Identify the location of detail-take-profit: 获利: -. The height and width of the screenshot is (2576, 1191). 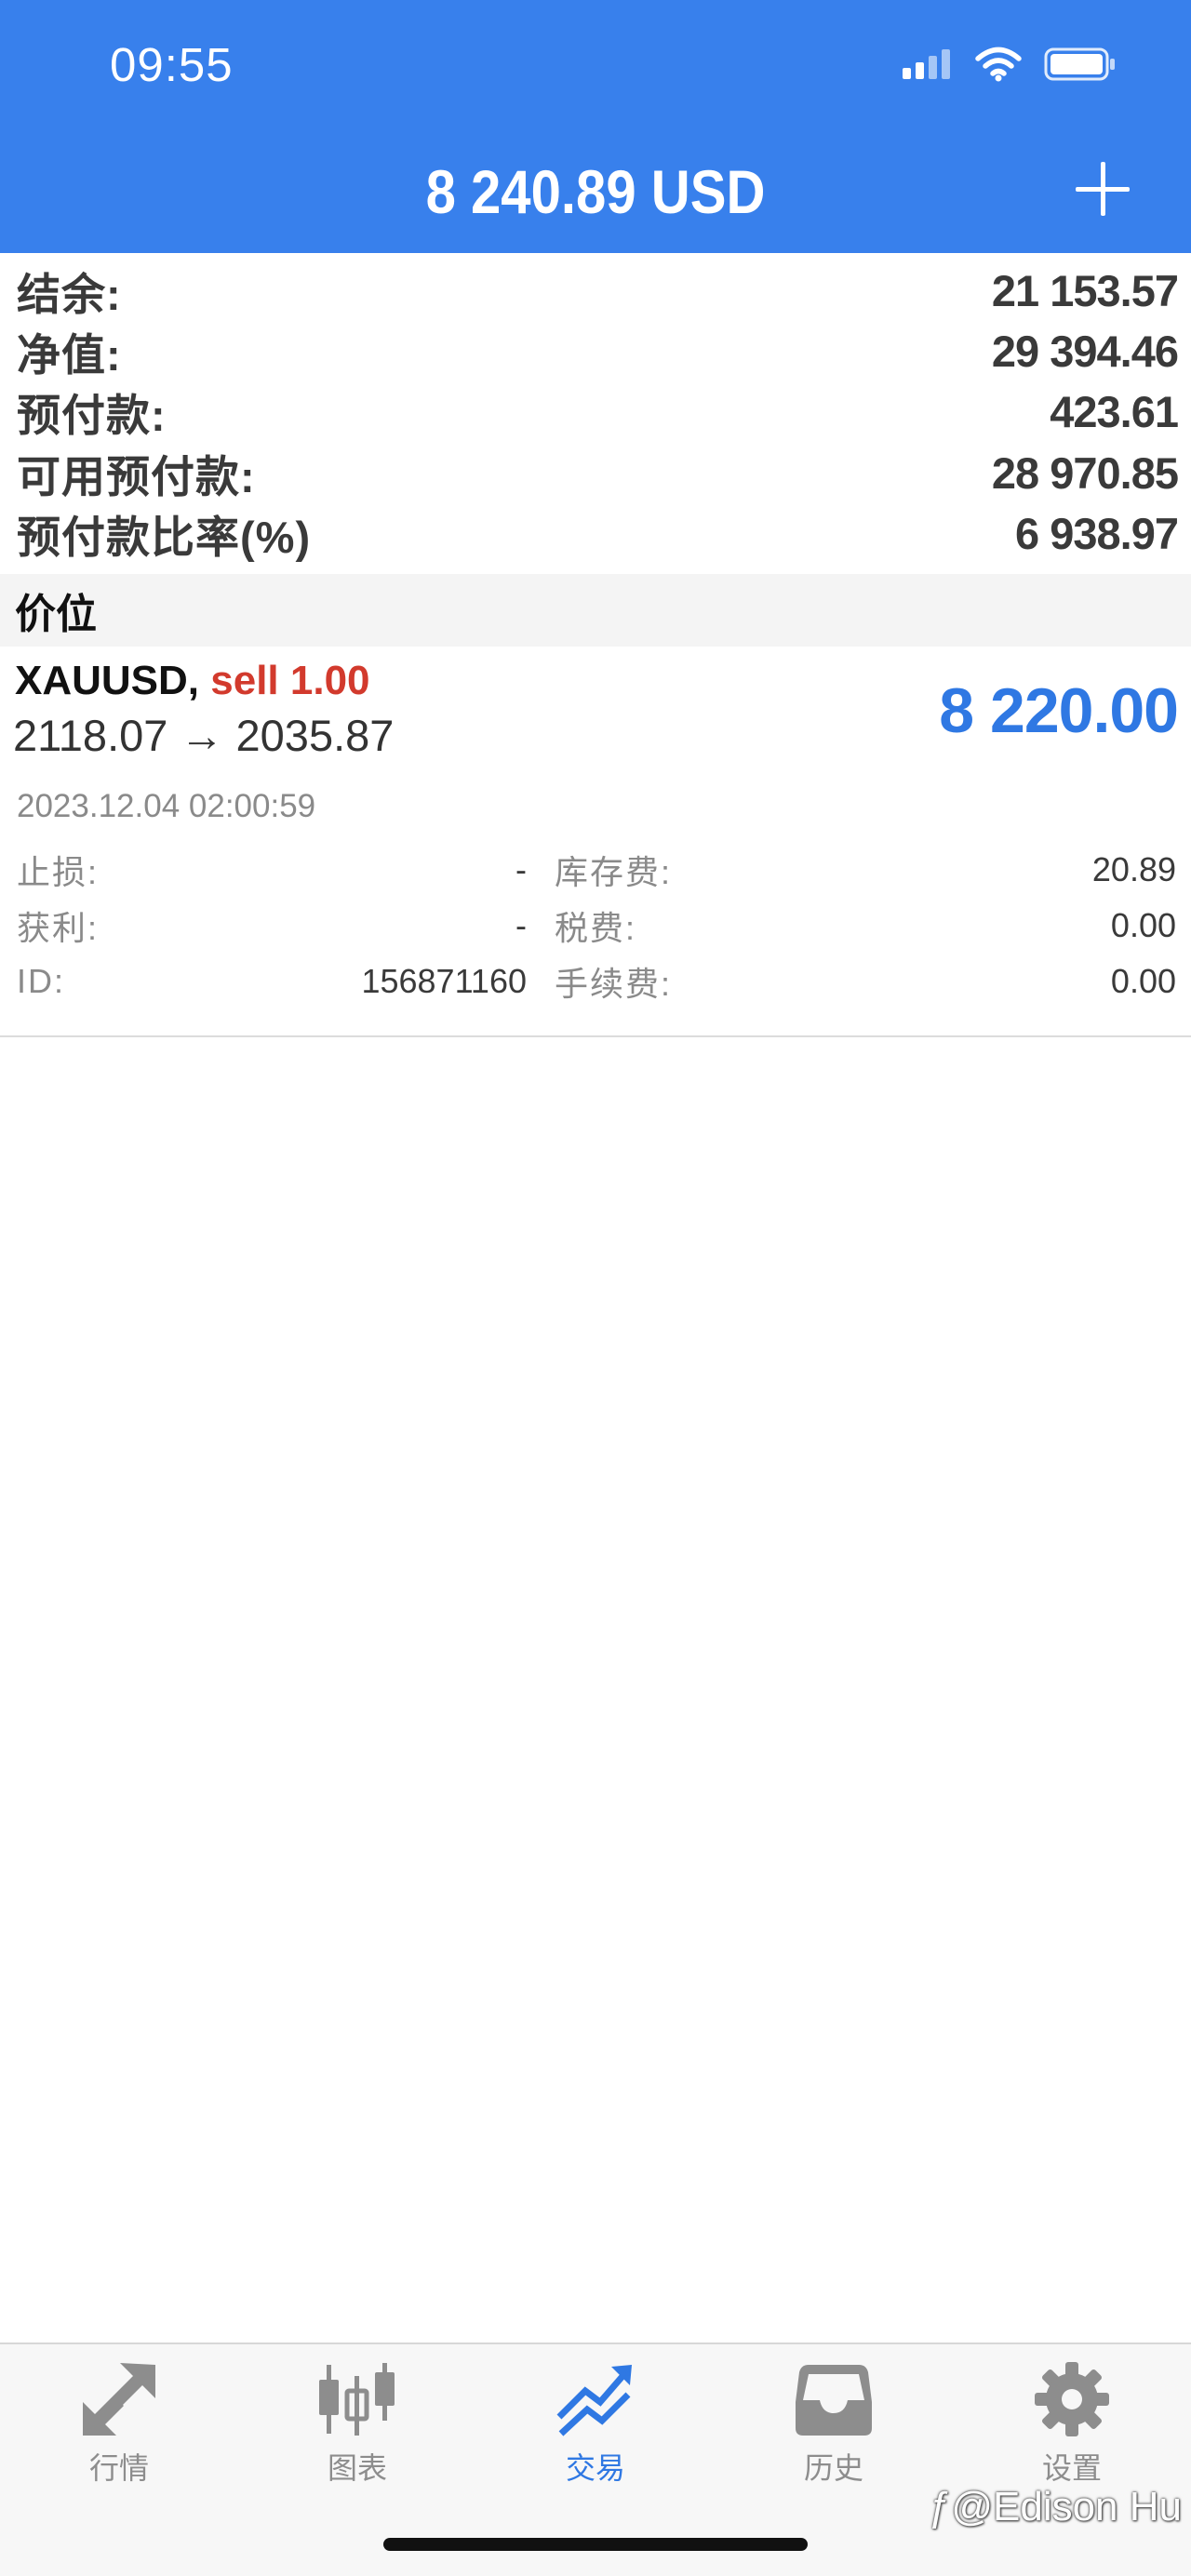
(272, 925).